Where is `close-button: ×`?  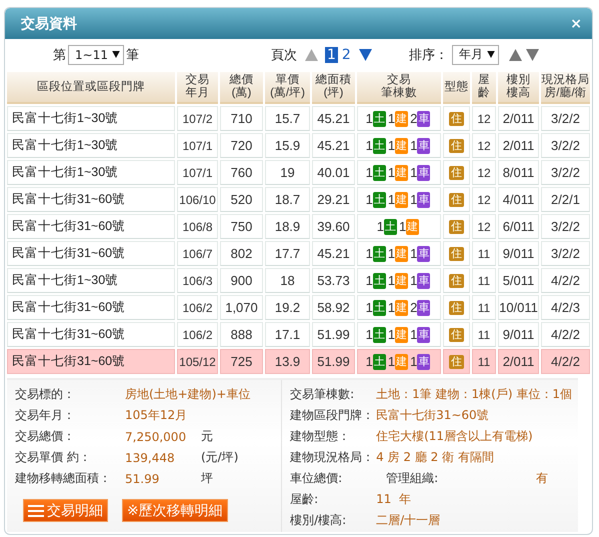
close-button: × is located at coordinates (576, 24).